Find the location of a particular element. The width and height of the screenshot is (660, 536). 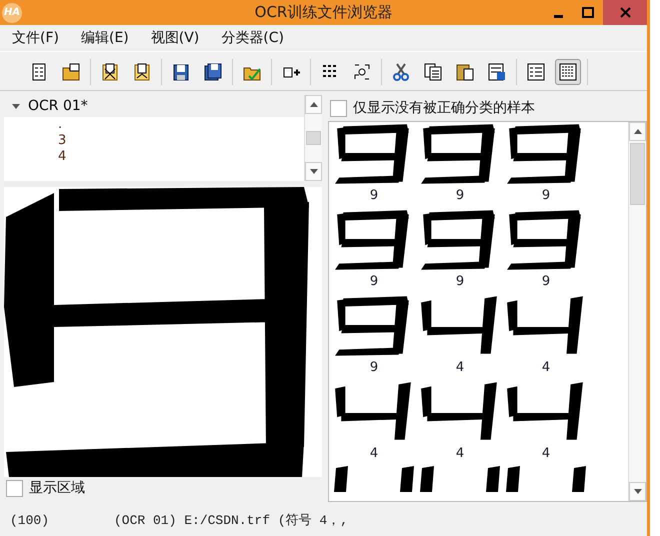

minimize-icon is located at coordinates (558, 16).